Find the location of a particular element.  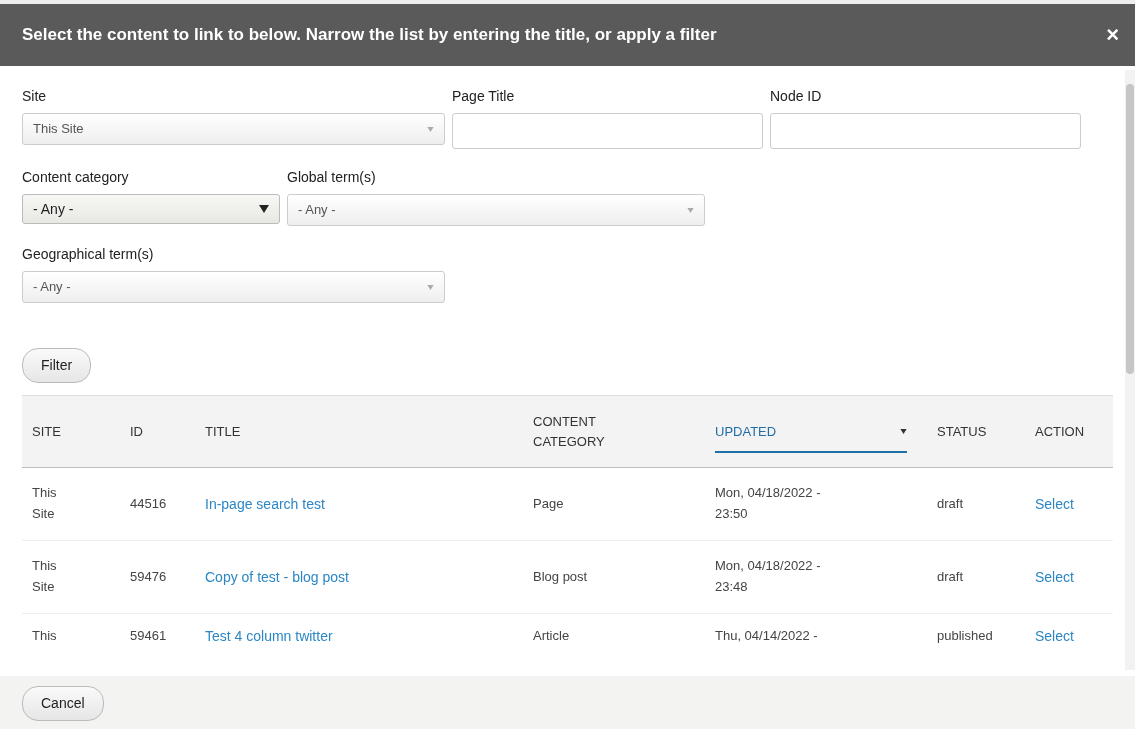

column-header: SITE is located at coordinates (46, 431).